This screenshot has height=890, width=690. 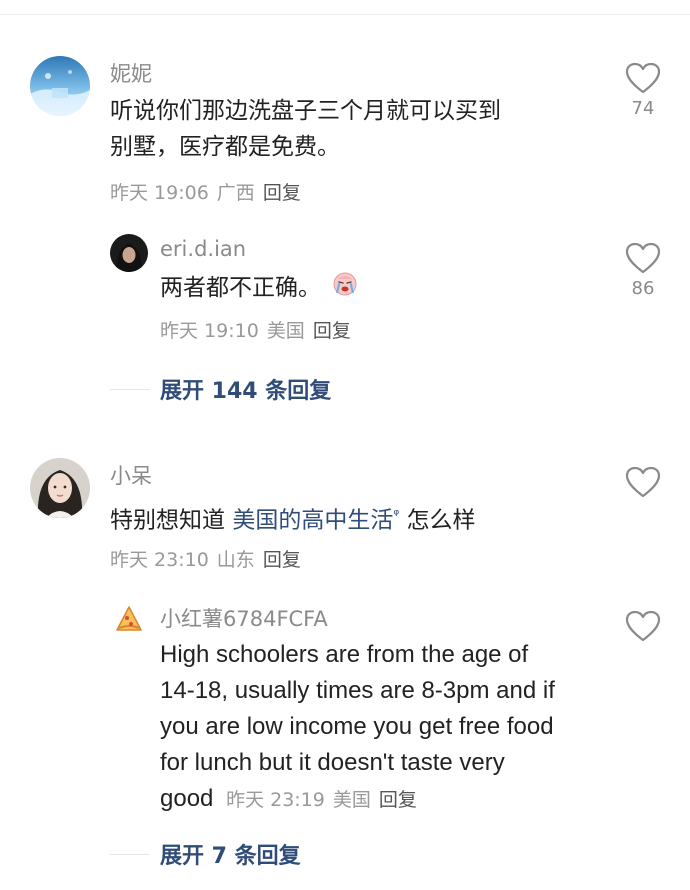 I want to click on reply-author: eri.d.ian, so click(x=203, y=249).